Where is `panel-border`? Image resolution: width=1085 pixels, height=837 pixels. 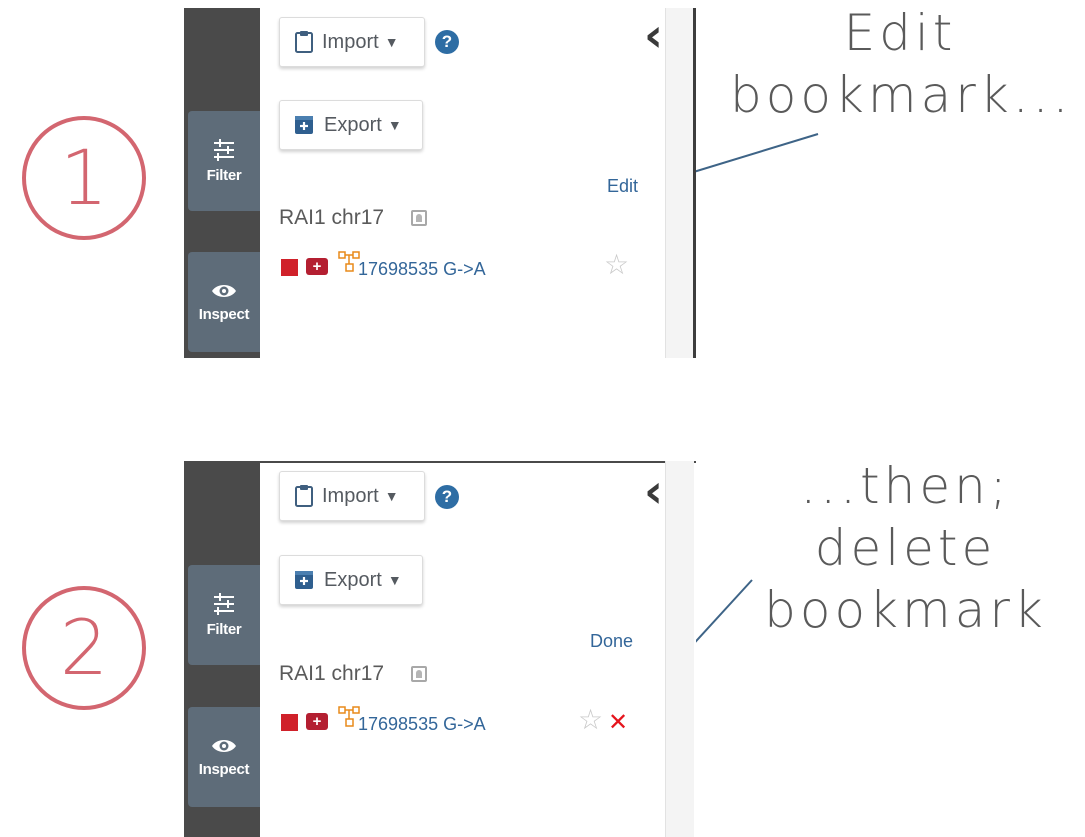
panel-border is located at coordinates (694, 183).